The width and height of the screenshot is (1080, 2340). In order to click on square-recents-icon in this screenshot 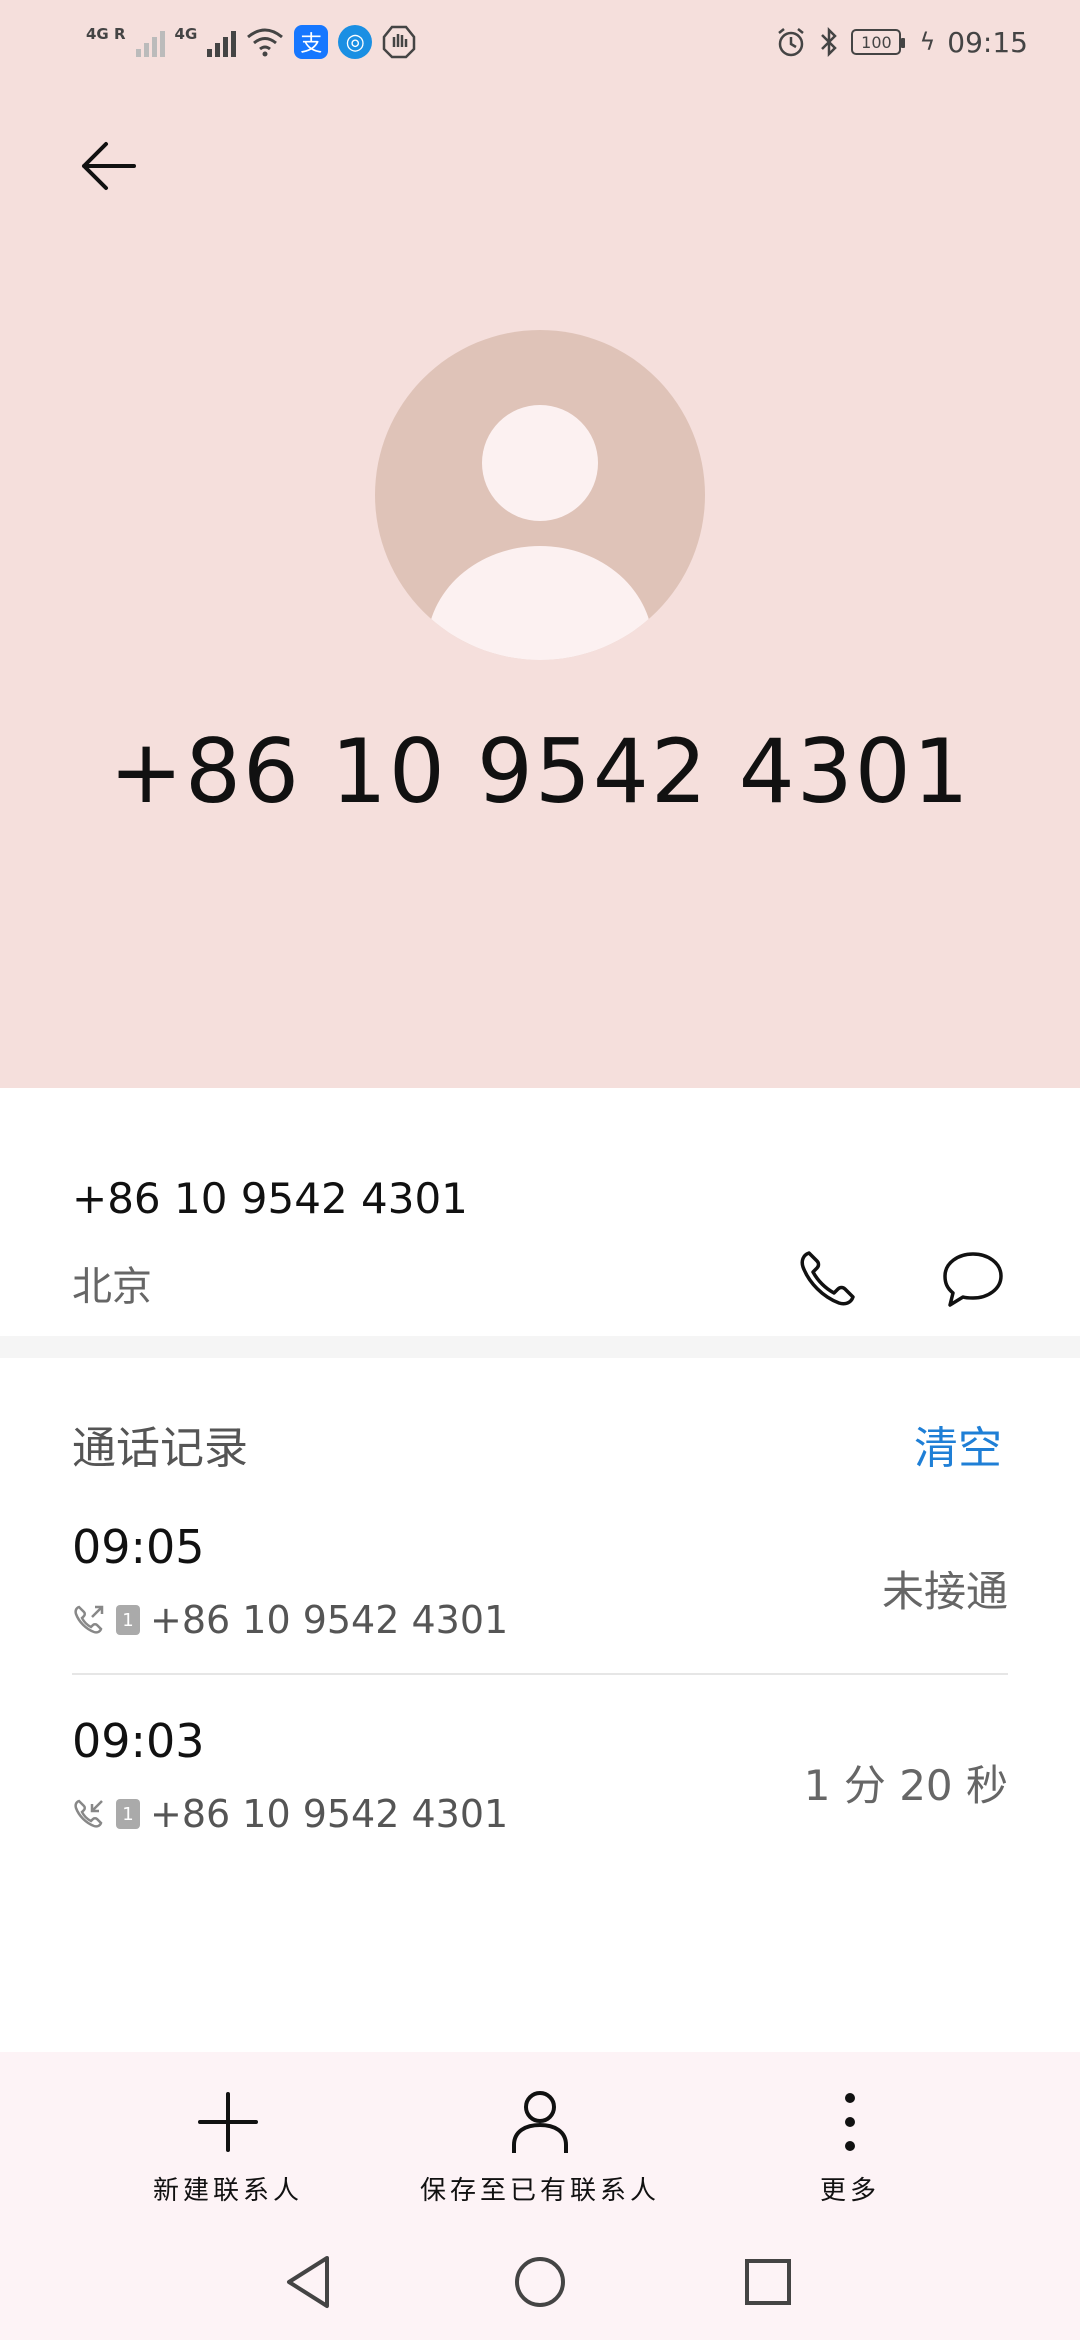, I will do `click(768, 2282)`.